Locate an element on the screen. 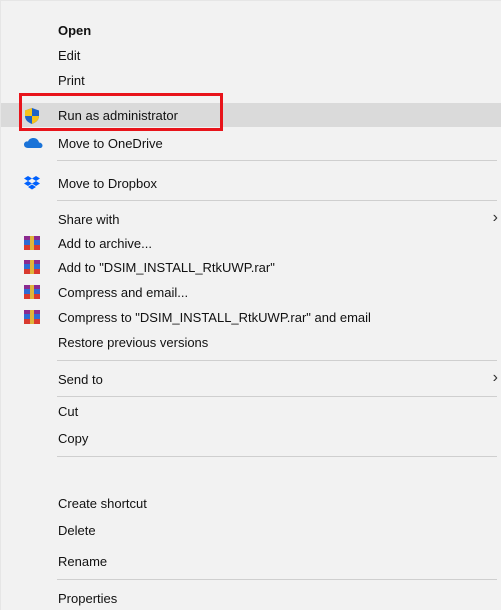  menu-item-label: Properties is located at coordinates (88, 598).